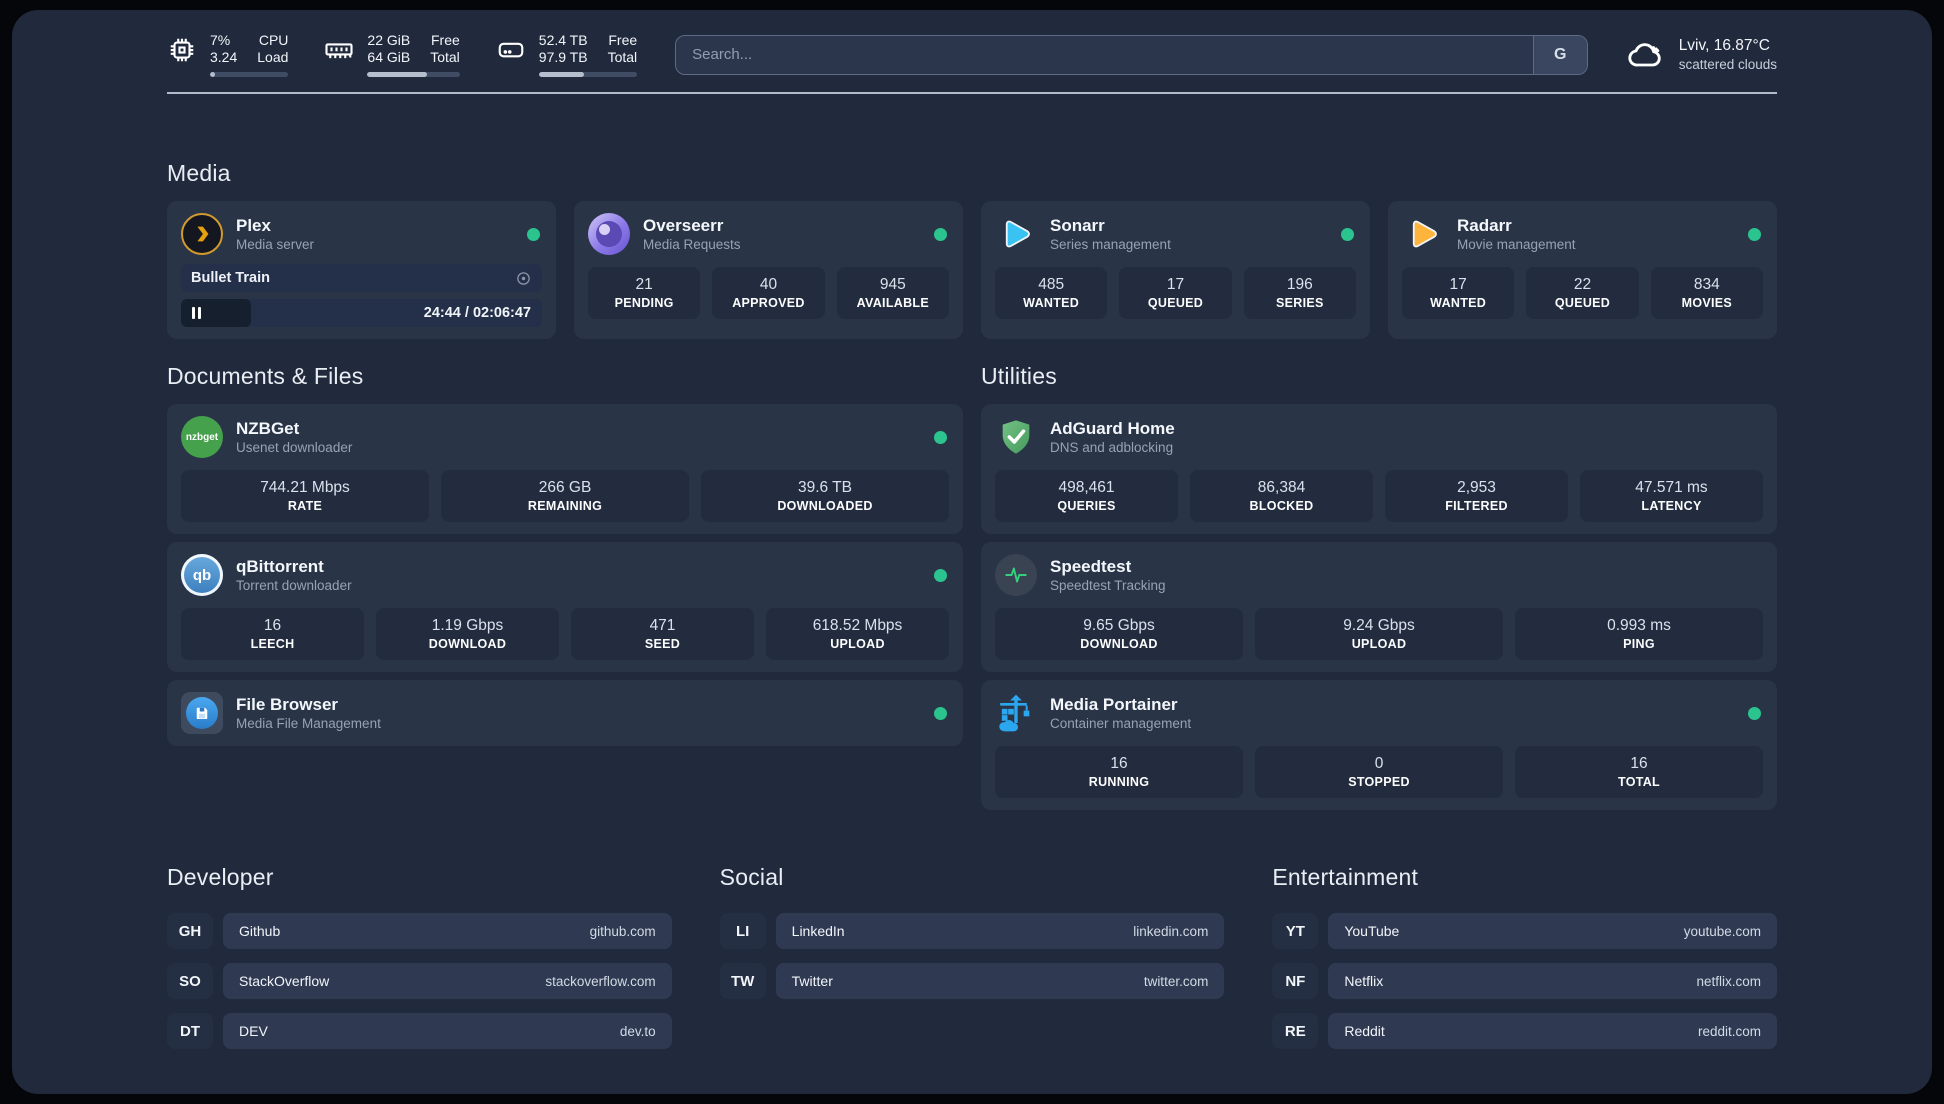 This screenshot has height=1104, width=1944. I want to click on stat-value: 618.52 Mbps, so click(857, 625).